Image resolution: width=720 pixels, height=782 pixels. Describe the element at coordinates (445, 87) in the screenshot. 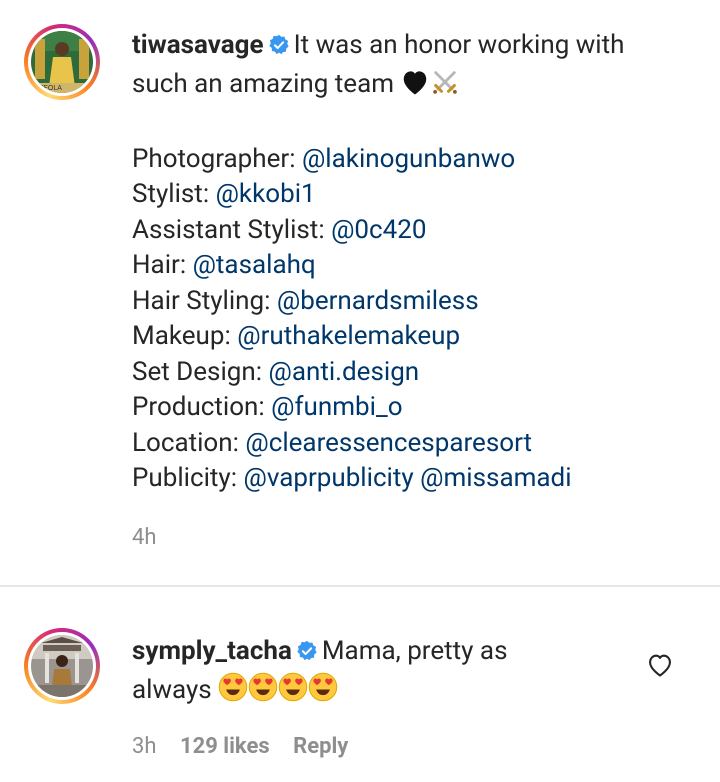

I see `crossed-swords-icon` at that location.